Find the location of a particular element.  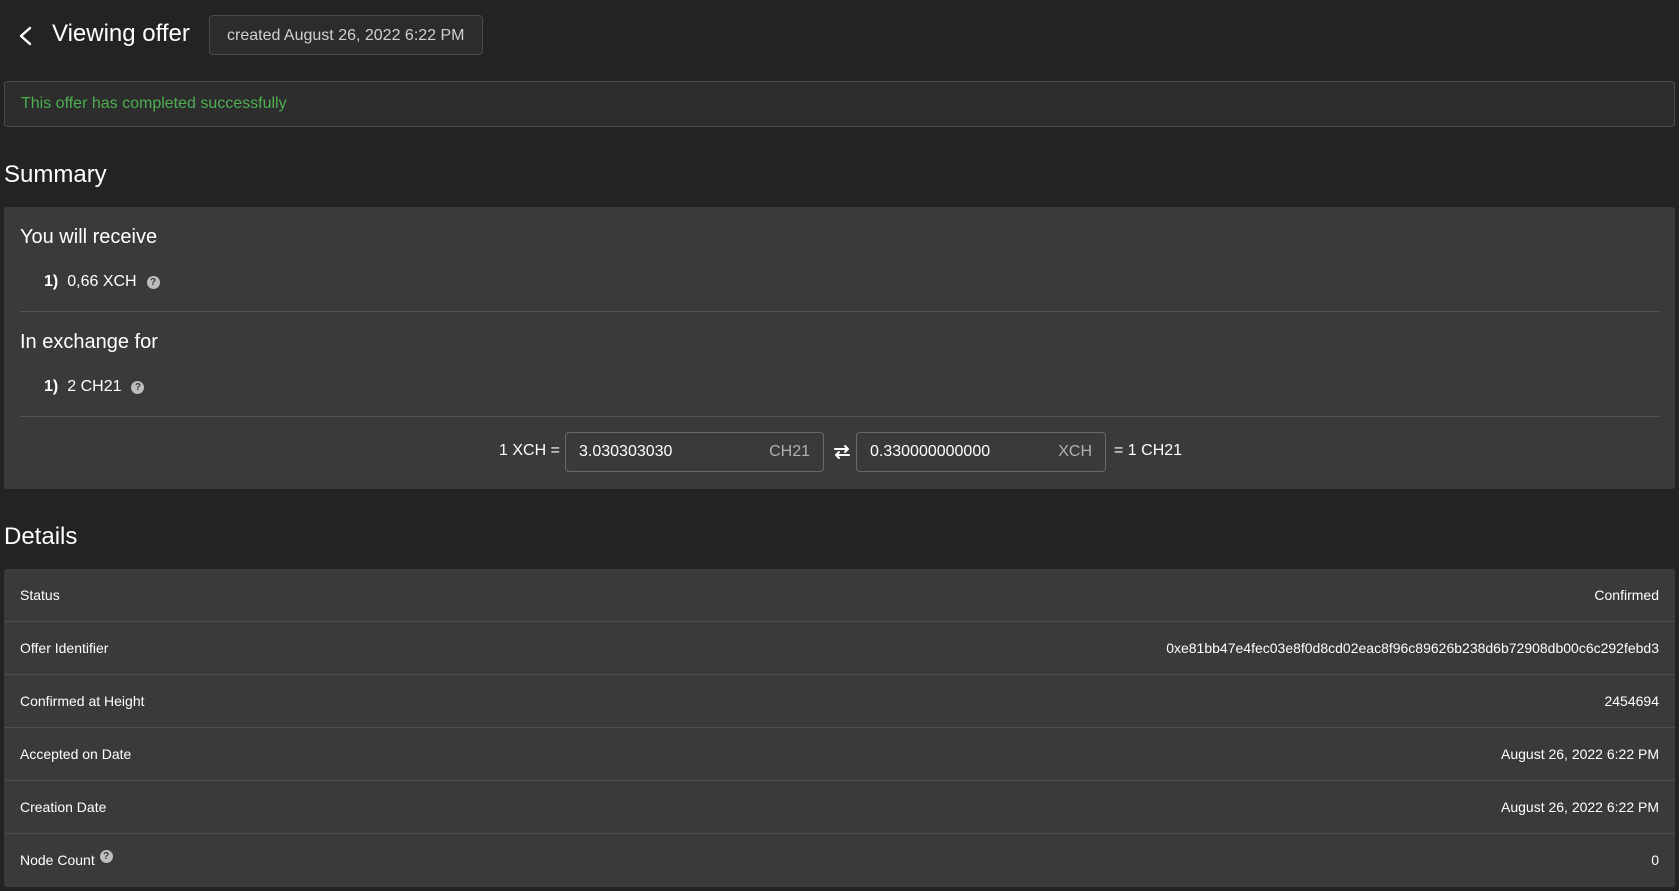

detail-label-node-count: Node Count ? is located at coordinates (66, 858).